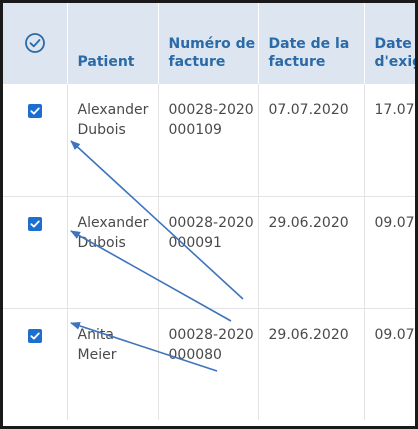  What do you see at coordinates (211, 232) in the screenshot?
I see `invoice-number: 00028-2020000091` at bounding box center [211, 232].